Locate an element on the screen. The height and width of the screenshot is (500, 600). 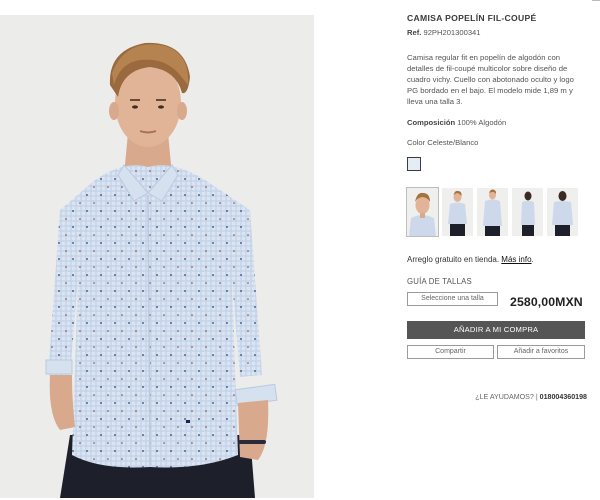
help-question: ¿LE AYUDAMOS? is located at coordinates (504, 397).